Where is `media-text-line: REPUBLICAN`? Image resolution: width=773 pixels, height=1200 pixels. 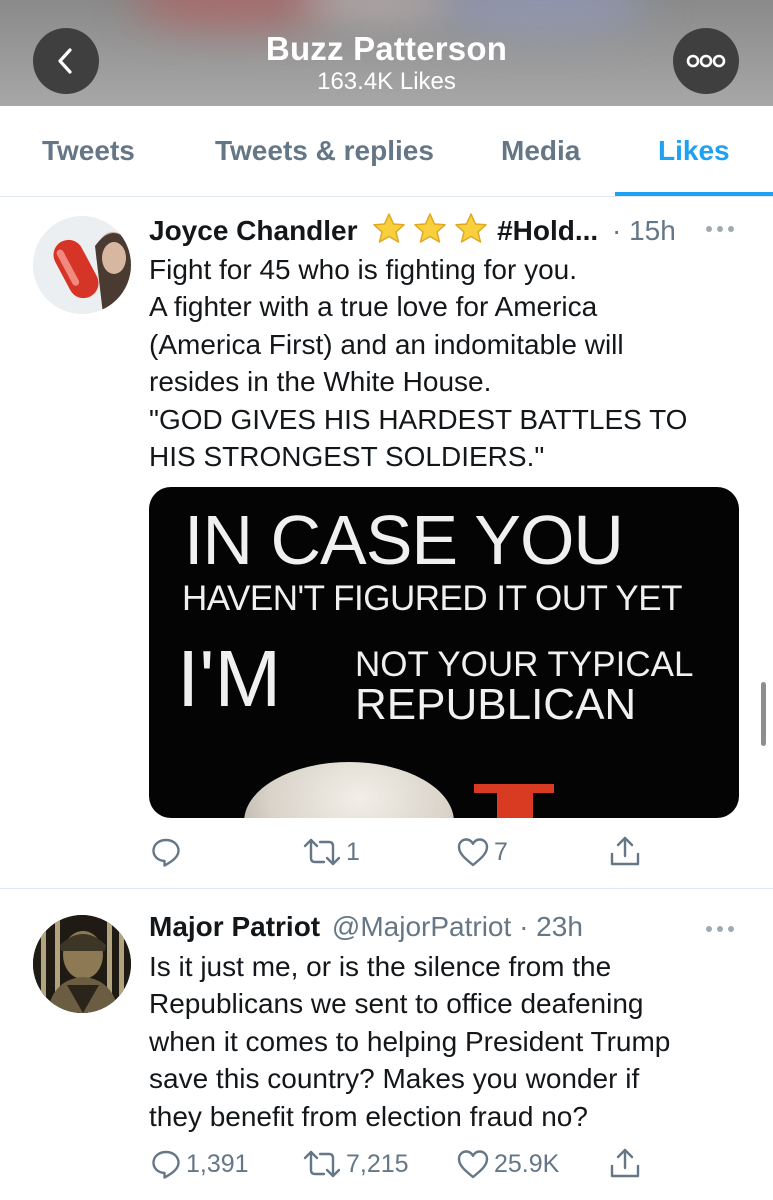 media-text-line: REPUBLICAN is located at coordinates (496, 704).